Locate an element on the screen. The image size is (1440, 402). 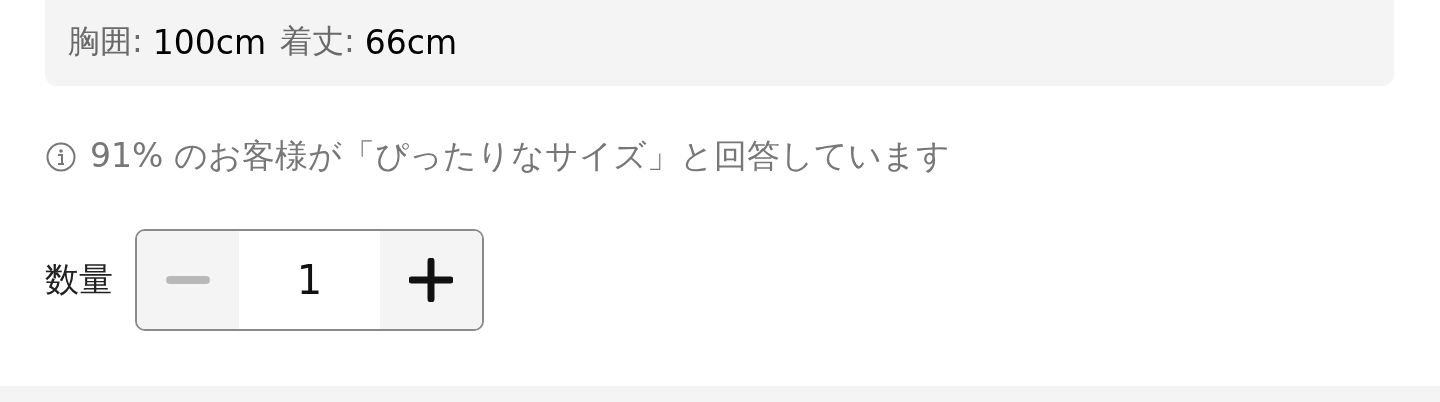
measurement-value: 66cm is located at coordinates (411, 42).